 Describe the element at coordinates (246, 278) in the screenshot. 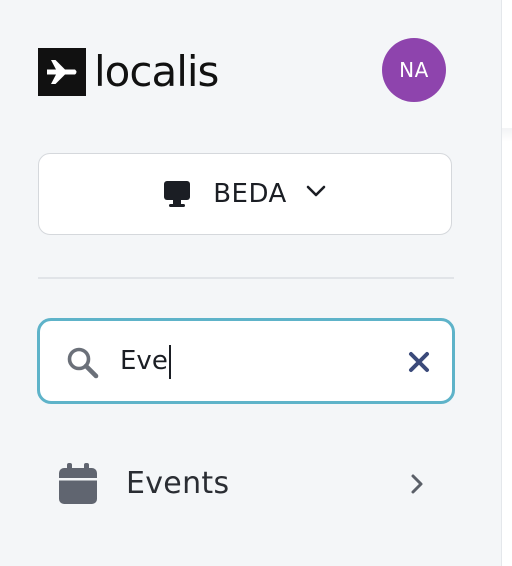

I see `divider` at that location.